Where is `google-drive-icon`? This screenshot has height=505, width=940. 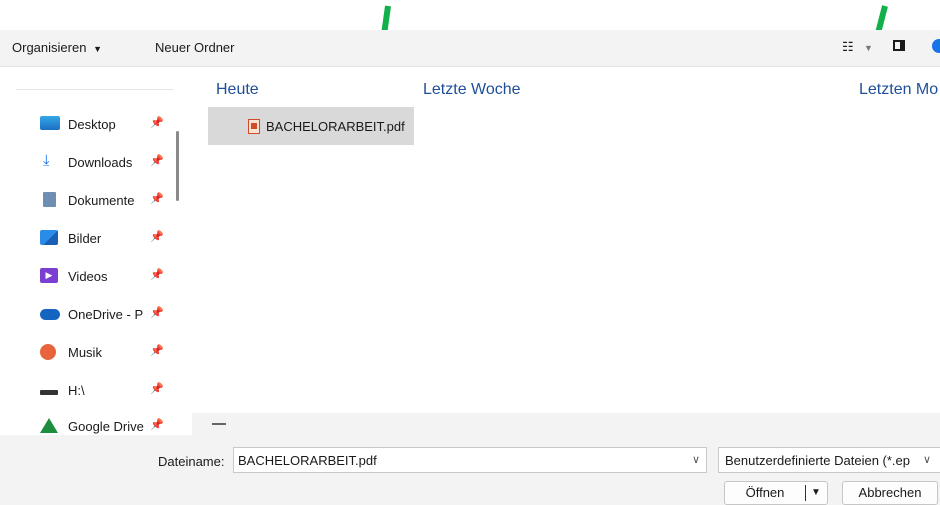
google-drive-icon is located at coordinates (50, 426).